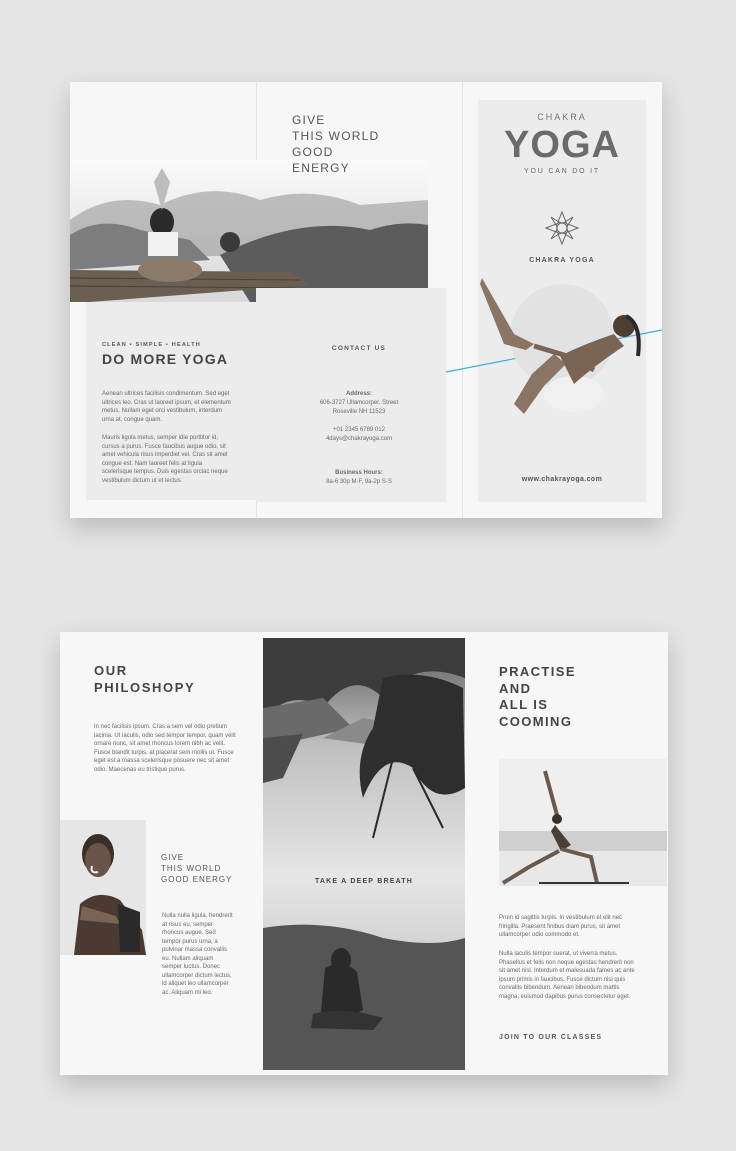  Describe the element at coordinates (364, 881) in the screenshot. I see `take-breath-text: TAKE A DEEP BREATH` at that location.